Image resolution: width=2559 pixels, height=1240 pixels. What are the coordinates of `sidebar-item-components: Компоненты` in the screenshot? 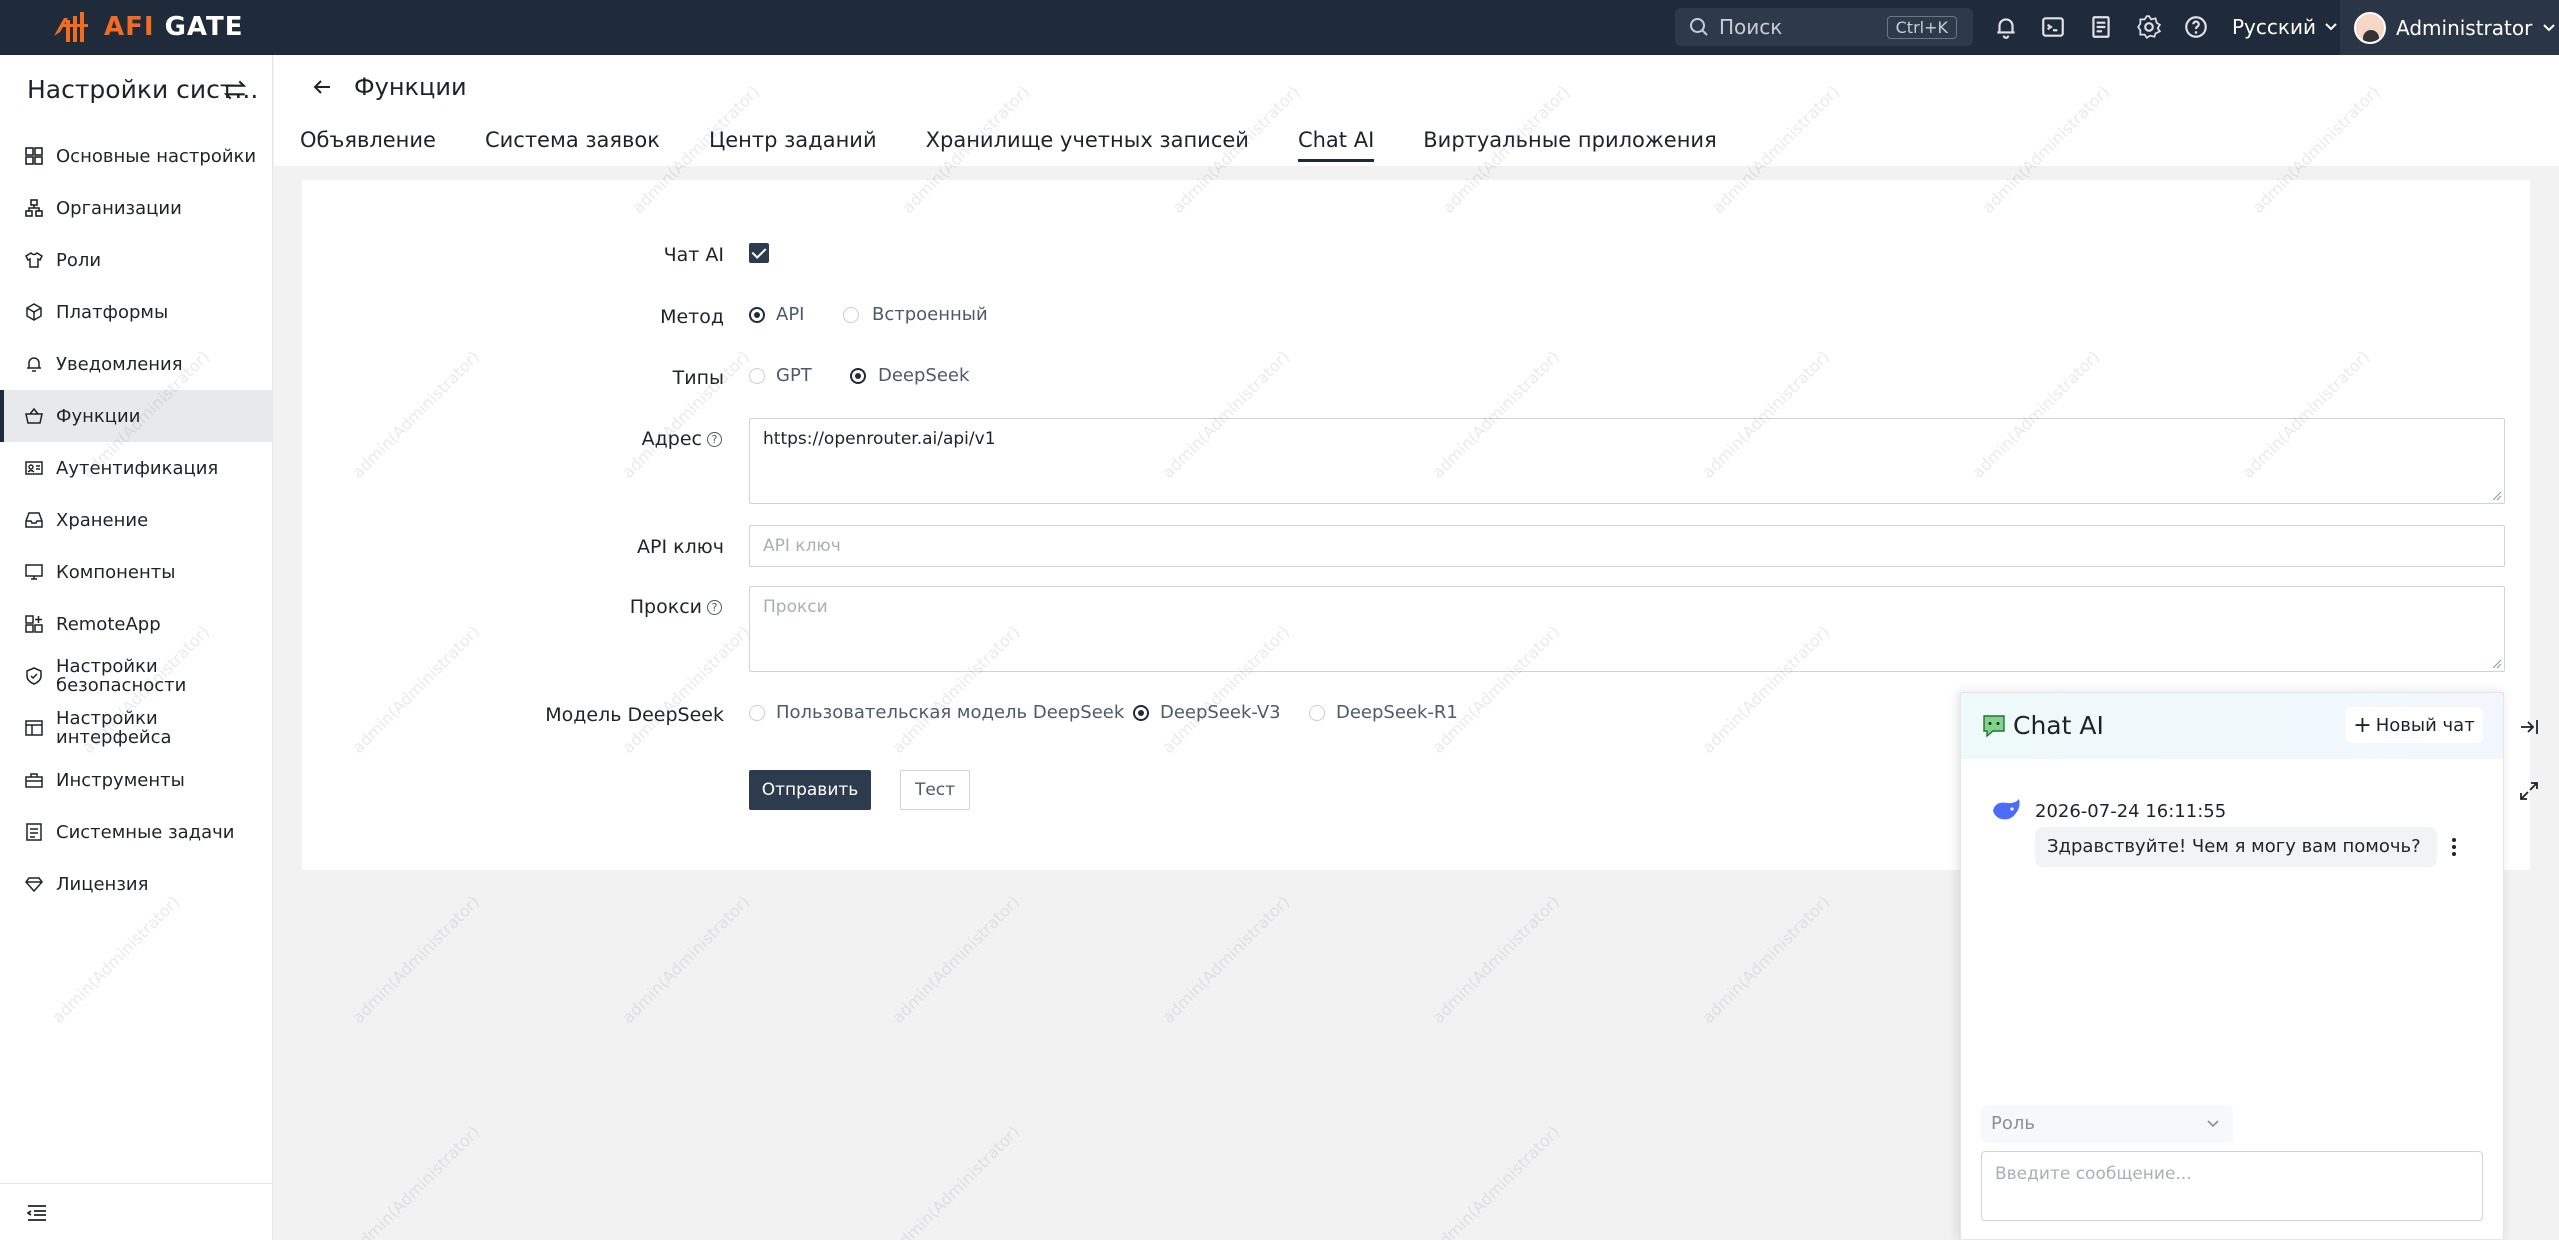 It's located at (136, 572).